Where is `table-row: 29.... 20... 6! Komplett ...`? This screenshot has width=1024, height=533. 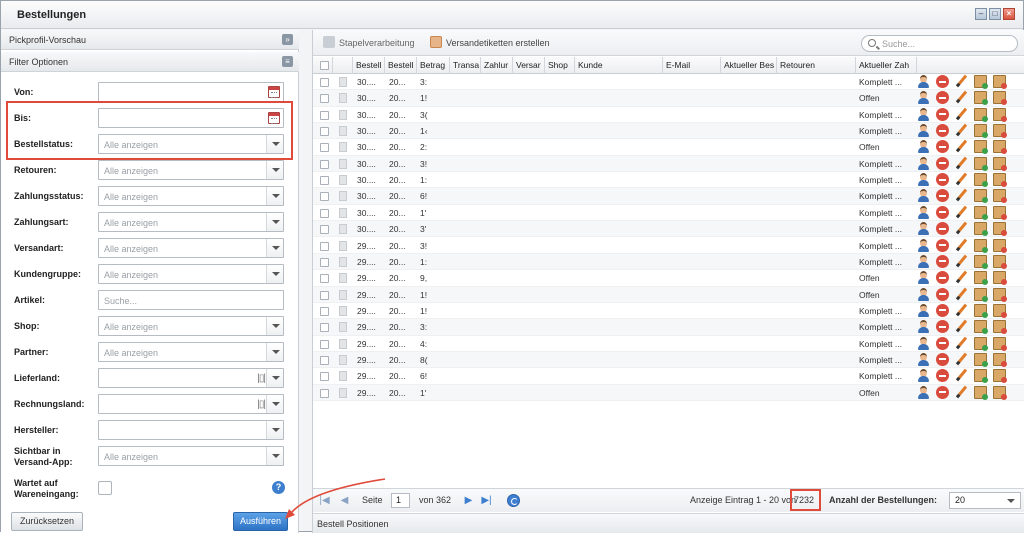 table-row: 29.... 20... 6! Komplett ... is located at coordinates (668, 376).